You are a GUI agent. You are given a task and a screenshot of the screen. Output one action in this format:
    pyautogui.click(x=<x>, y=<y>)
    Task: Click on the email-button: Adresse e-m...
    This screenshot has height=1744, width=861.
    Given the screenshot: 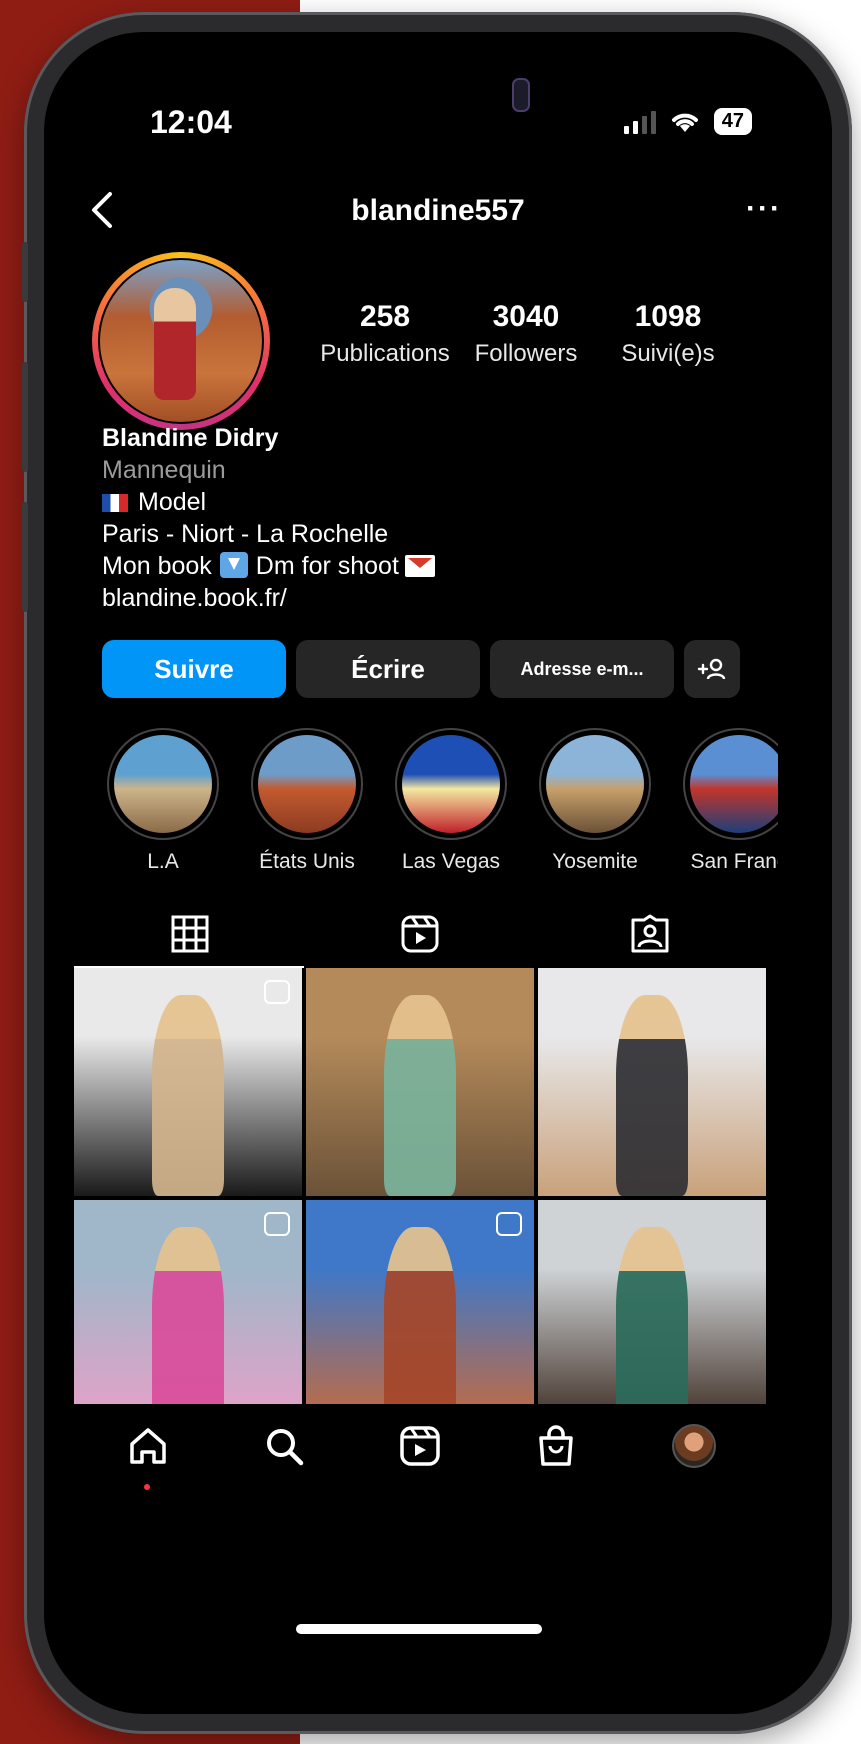 What is the action you would take?
    pyautogui.click(x=582, y=669)
    